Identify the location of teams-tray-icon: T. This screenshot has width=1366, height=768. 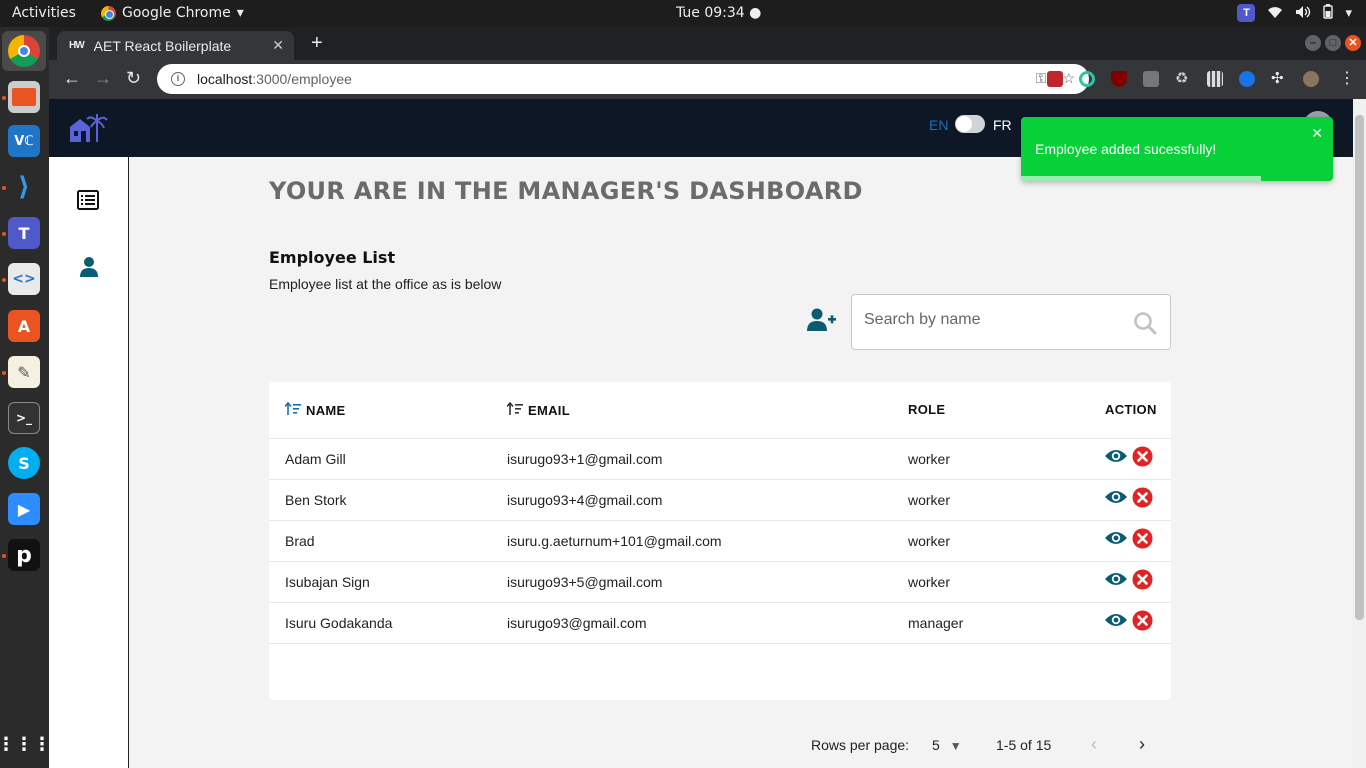
(1246, 13).